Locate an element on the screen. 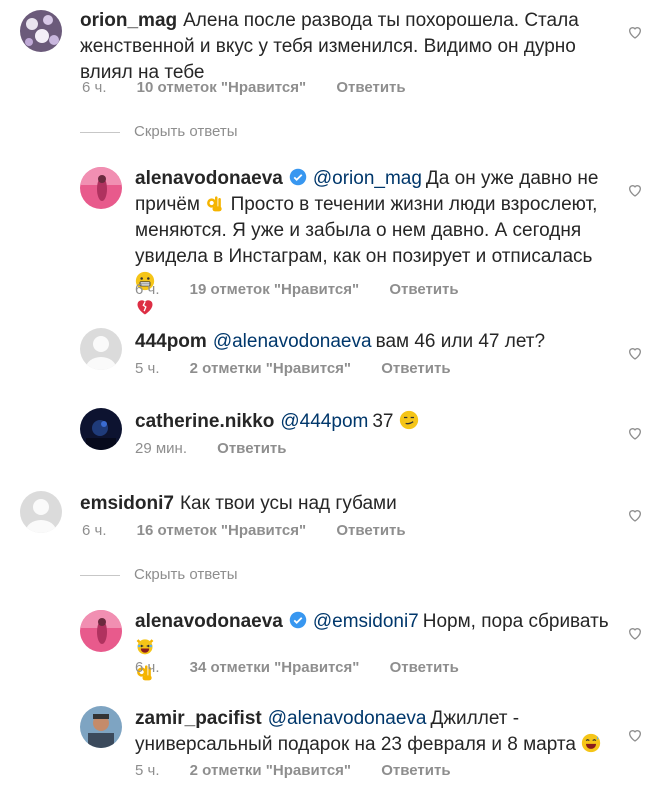  likes-count: 16 отметок "Нравится" is located at coordinates (221, 530).